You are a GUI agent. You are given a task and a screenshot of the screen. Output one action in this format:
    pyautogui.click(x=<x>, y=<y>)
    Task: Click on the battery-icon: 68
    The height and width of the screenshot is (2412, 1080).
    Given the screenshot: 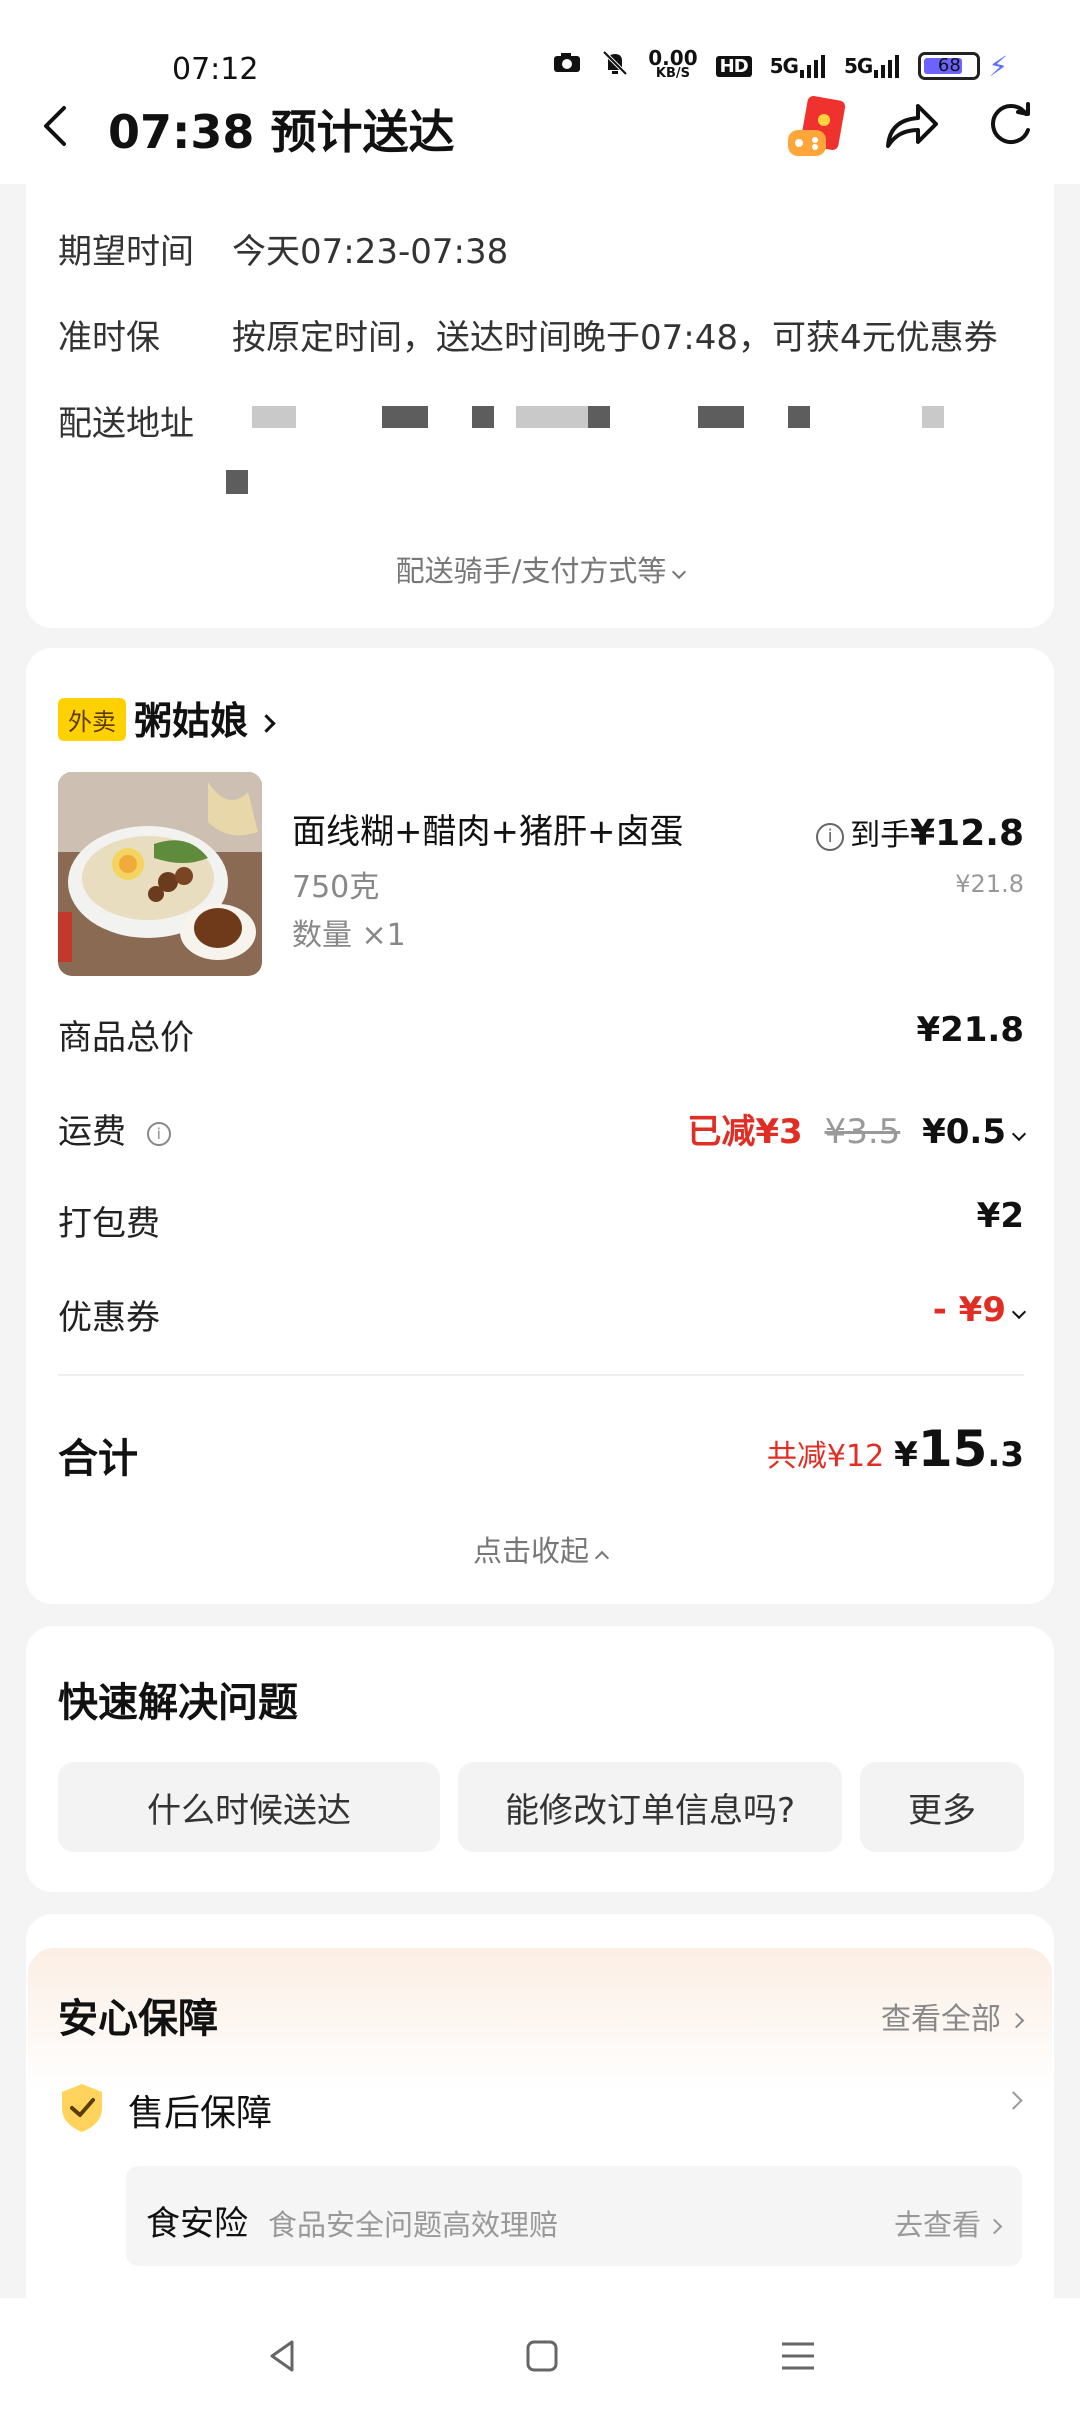 What is the action you would take?
    pyautogui.click(x=949, y=66)
    